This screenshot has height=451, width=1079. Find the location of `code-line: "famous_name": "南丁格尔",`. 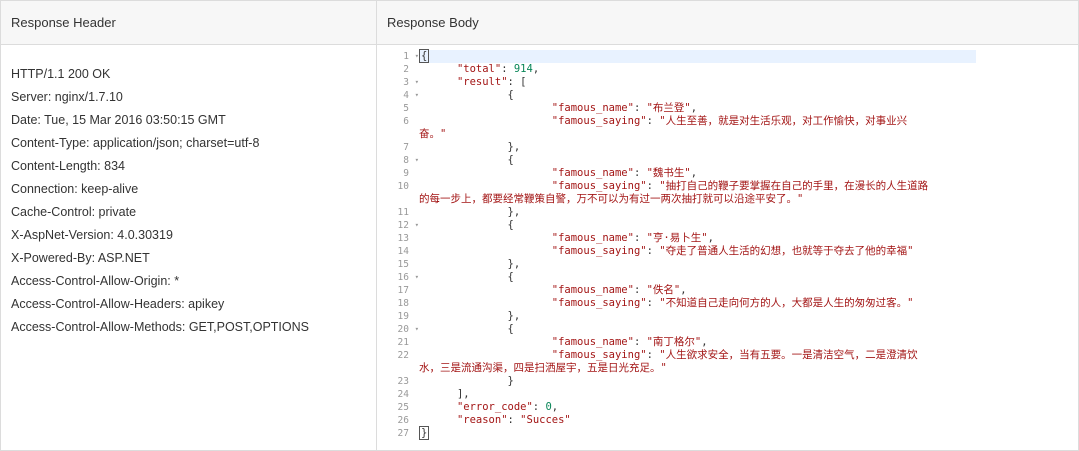

code-line: "famous_name": "南丁格尔", is located at coordinates (629, 342).